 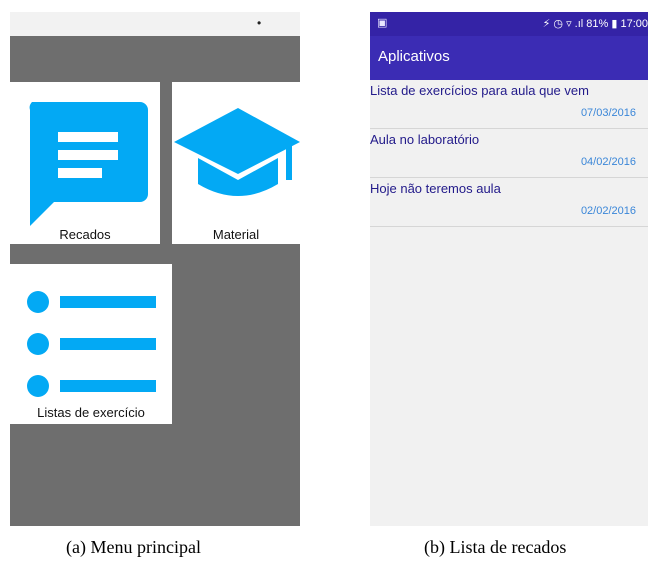 What do you see at coordinates (608, 113) in the screenshot?
I see `message-date: 07/03/2016` at bounding box center [608, 113].